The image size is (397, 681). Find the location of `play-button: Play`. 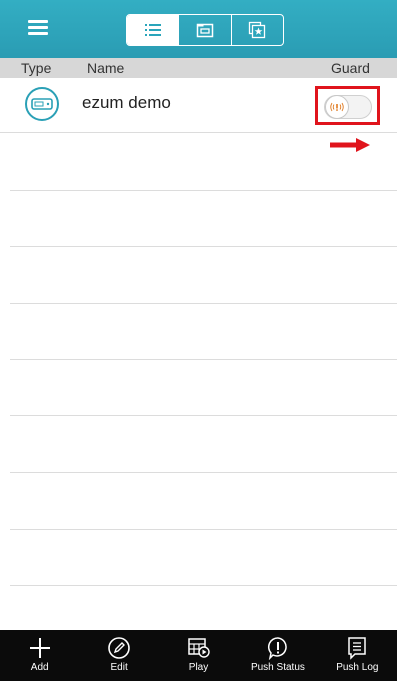

play-button: Play is located at coordinates (198, 655).